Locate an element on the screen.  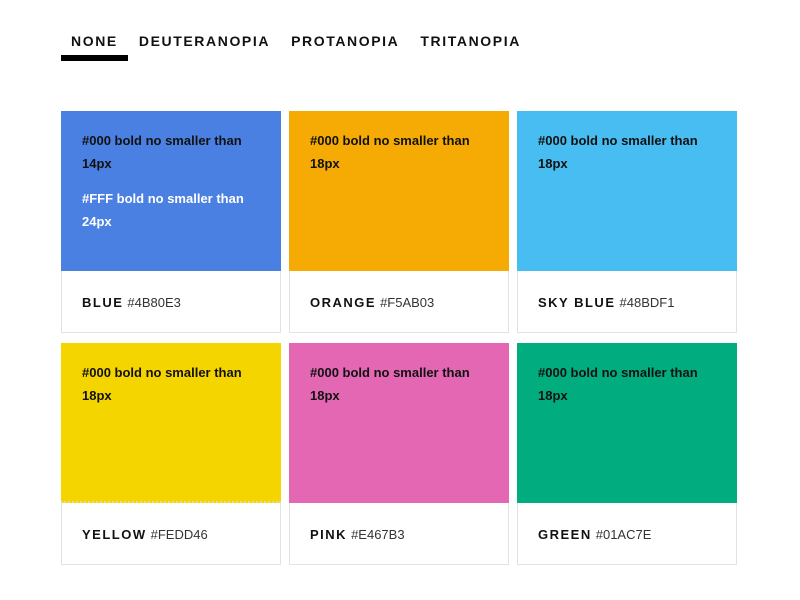
swatch-label: YELLOW #FEDD46 is located at coordinates (171, 534).